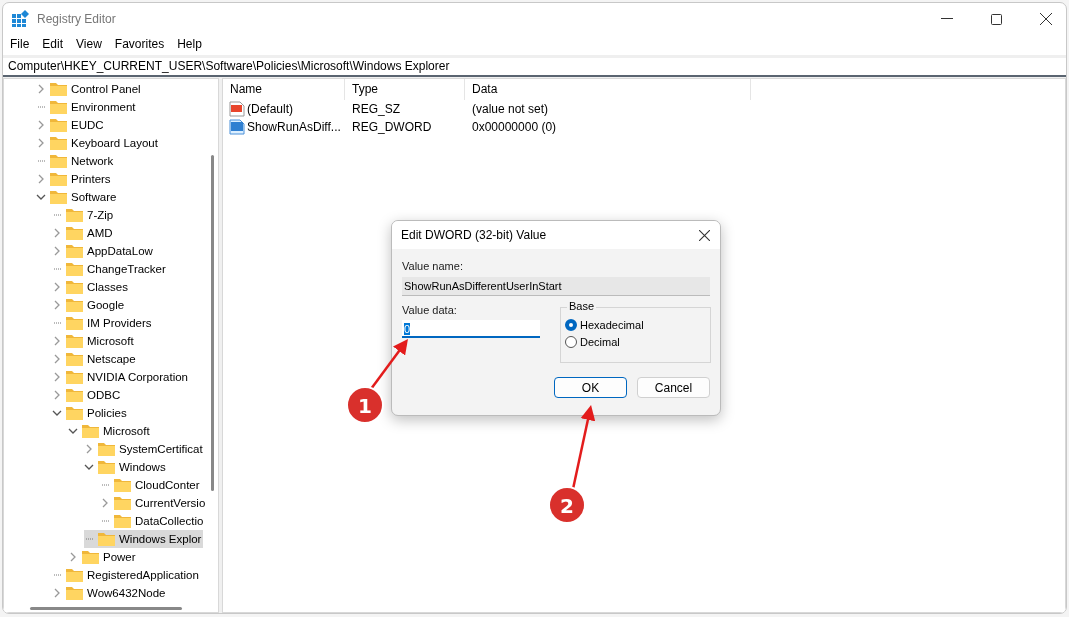 The width and height of the screenshot is (1069, 617). What do you see at coordinates (20, 19) in the screenshot?
I see `registry-icon` at bounding box center [20, 19].